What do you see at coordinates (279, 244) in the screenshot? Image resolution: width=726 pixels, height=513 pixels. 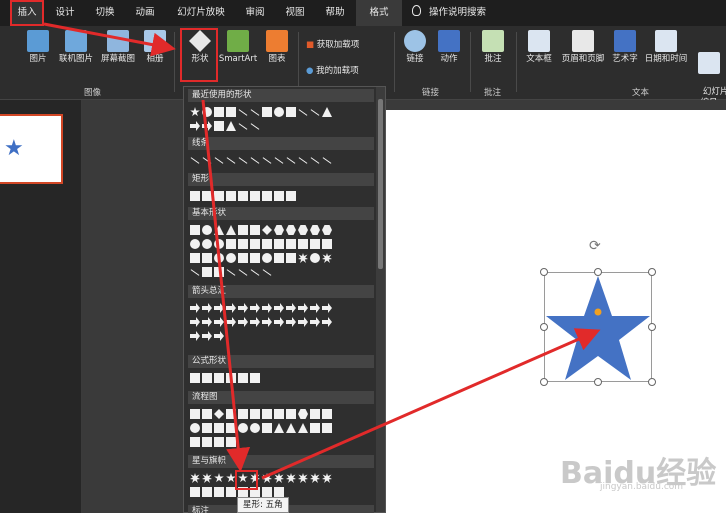 I see `cross-icon` at bounding box center [279, 244].